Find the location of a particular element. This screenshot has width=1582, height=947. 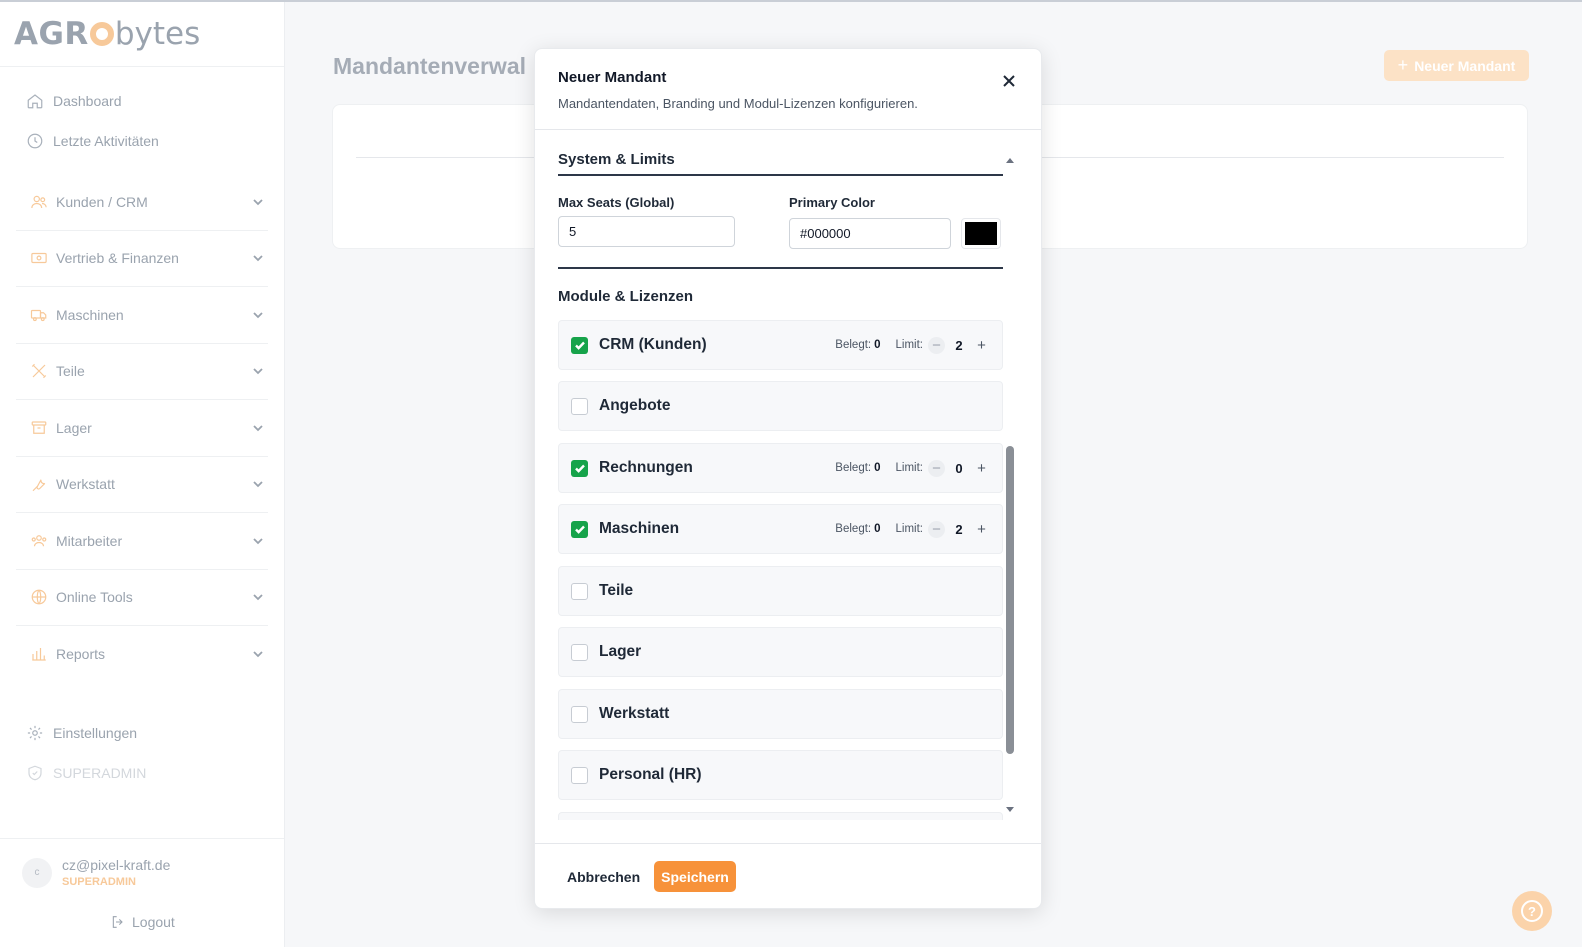

new-tenant-button: + Neuer Mandant is located at coordinates (1456, 65).